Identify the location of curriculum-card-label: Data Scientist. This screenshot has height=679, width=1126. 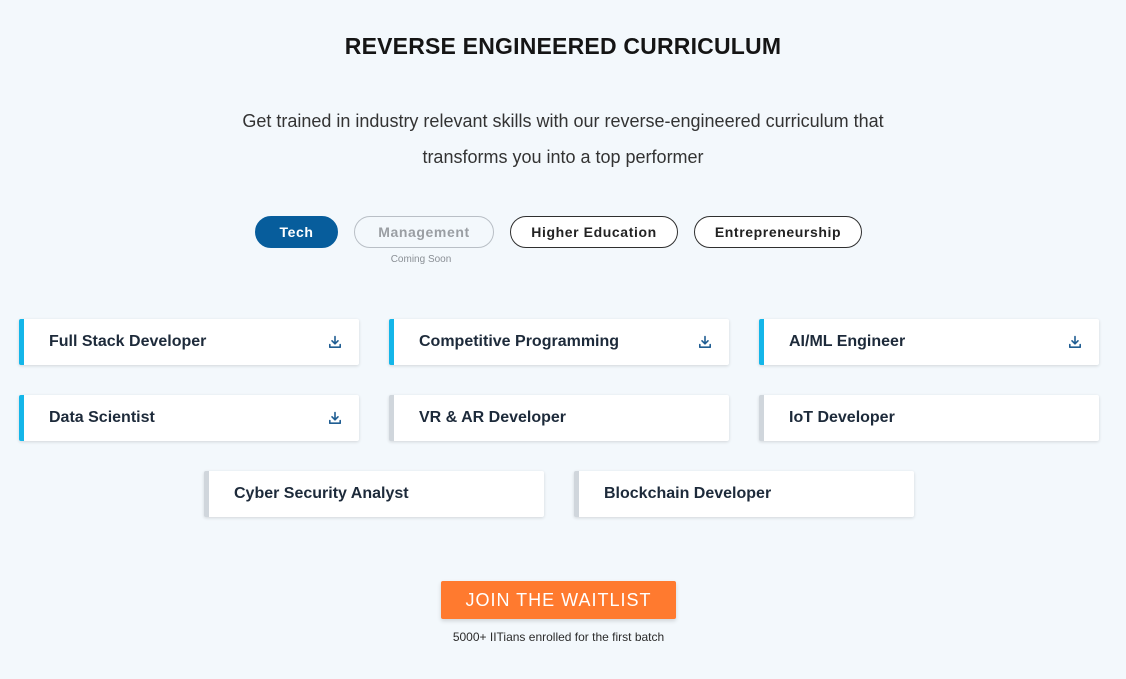
(102, 417).